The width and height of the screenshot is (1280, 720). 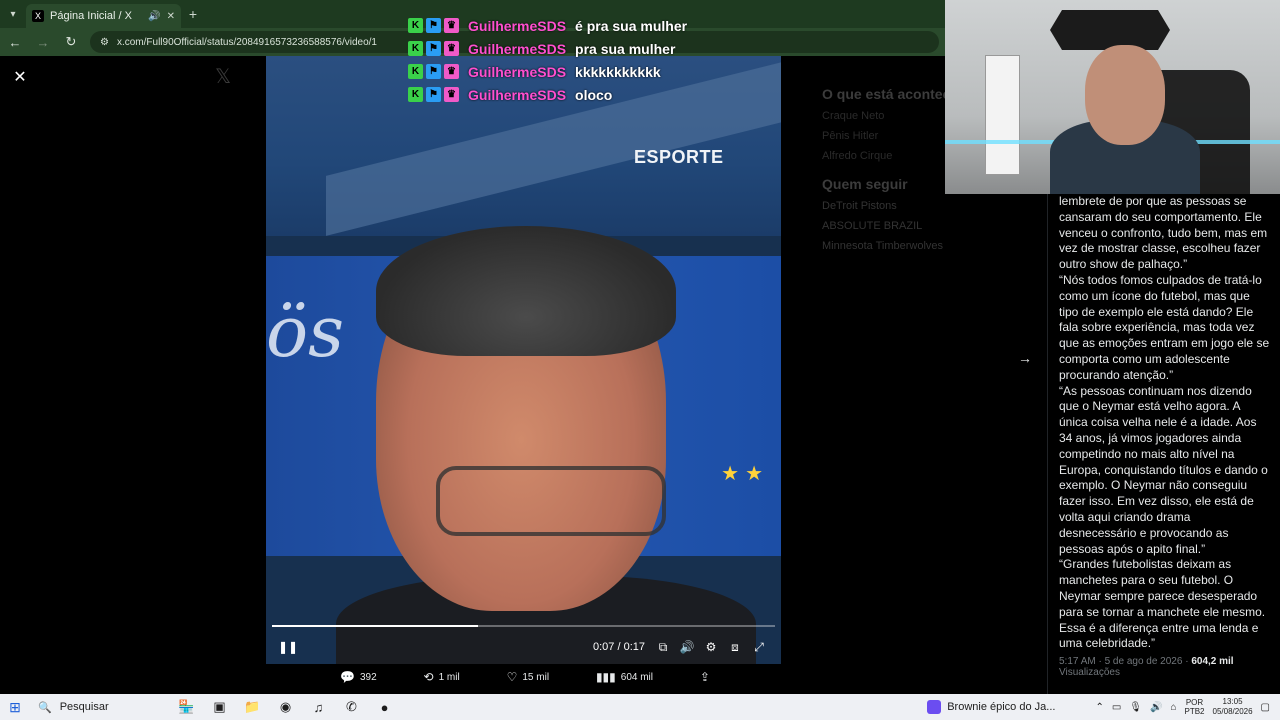 What do you see at coordinates (38, 16) in the screenshot?
I see `x-favicon-icon: X` at bounding box center [38, 16].